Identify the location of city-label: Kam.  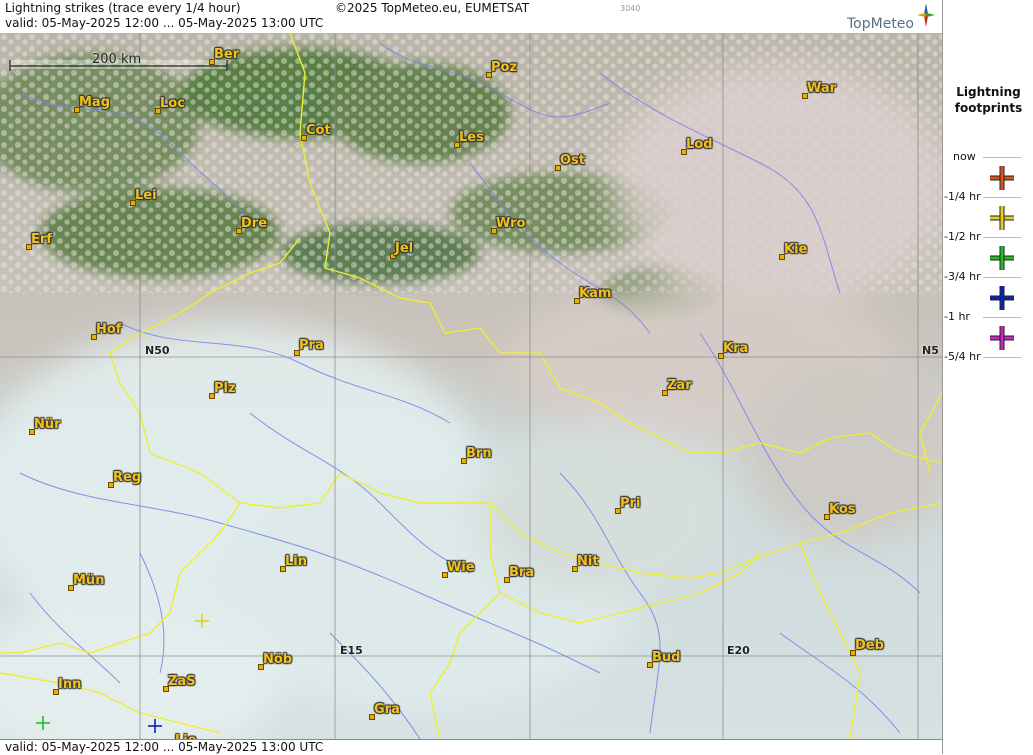
(595, 293).